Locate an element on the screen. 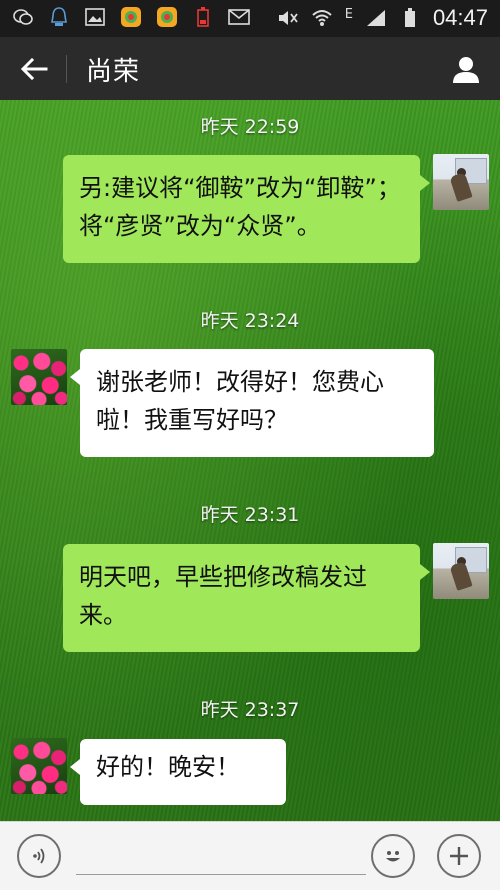 The image size is (500, 890). message-bubble-outgoing: 明天吧，早些把修改稿发过来。 is located at coordinates (246, 598).